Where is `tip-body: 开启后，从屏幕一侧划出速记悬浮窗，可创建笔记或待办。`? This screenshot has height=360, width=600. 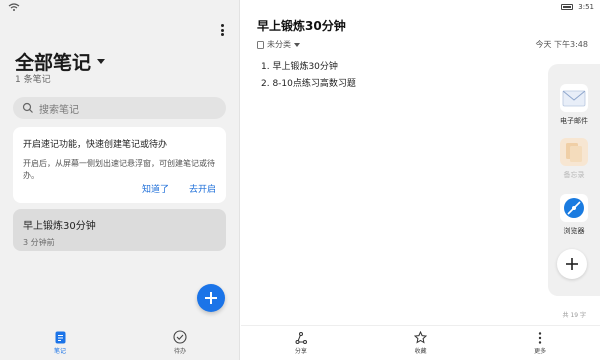
tip-body: 开启后，从屏幕一侧划出速记悬浮窗，可创建笔记或待办。 is located at coordinates (119, 169).